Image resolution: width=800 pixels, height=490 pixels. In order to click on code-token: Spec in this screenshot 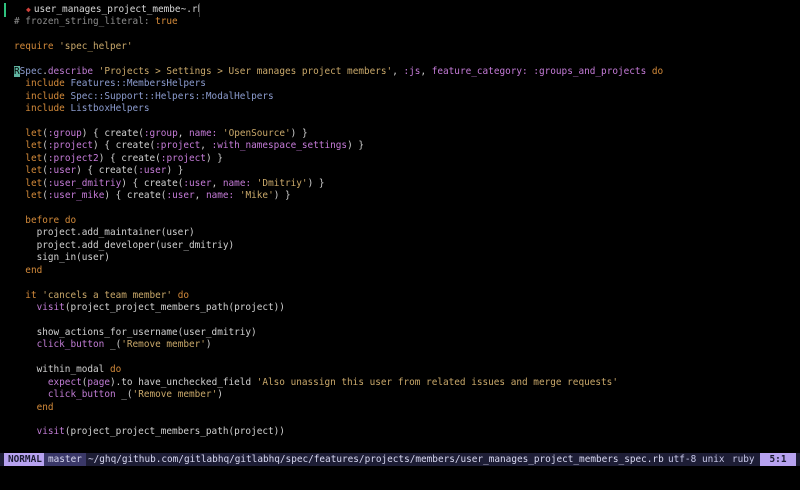, I will do `click(31, 71)`.